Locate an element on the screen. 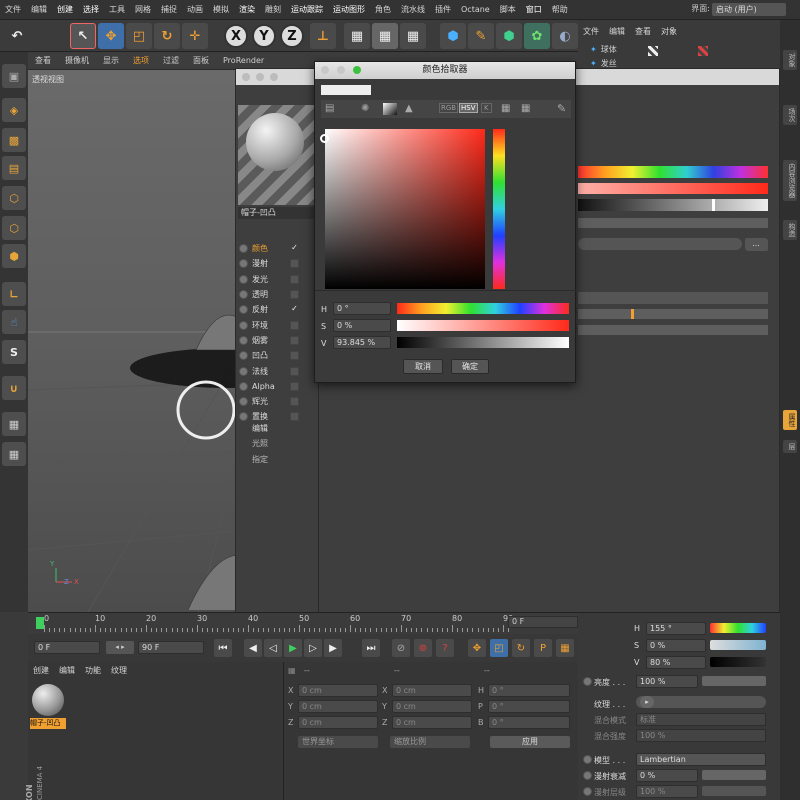  cancel-button: 取消 is located at coordinates (423, 366).